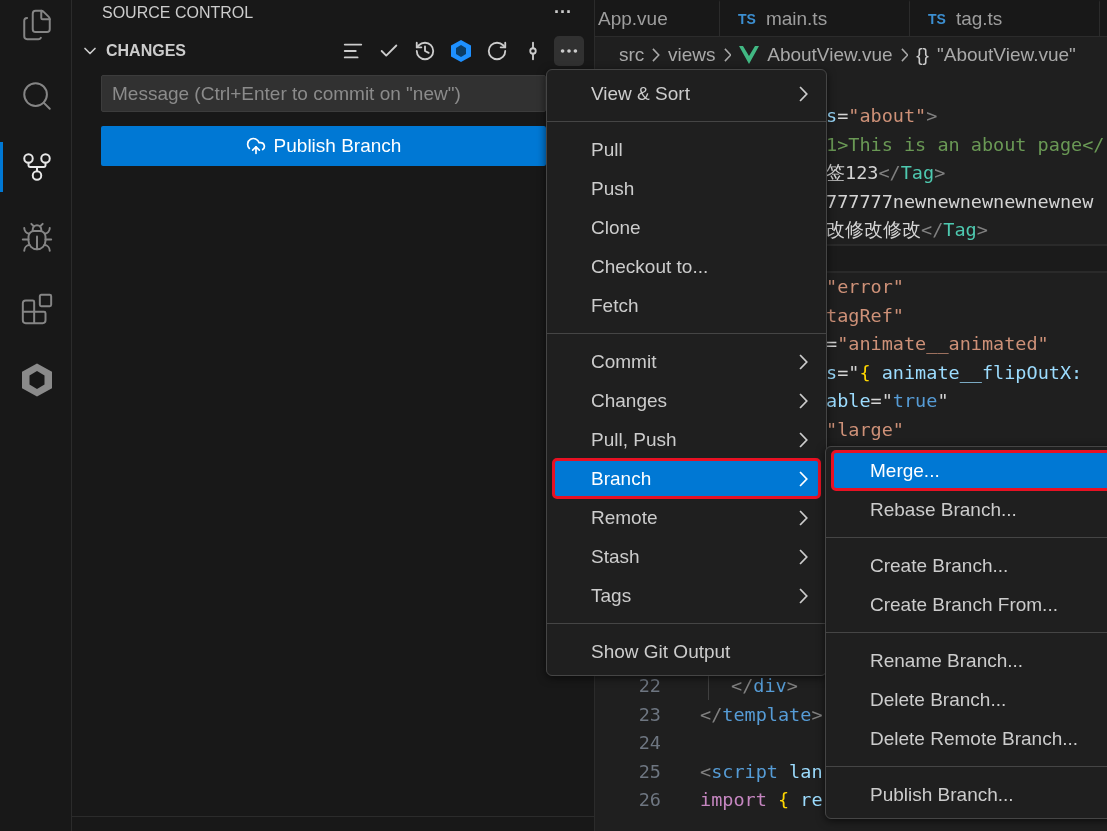 The height and width of the screenshot is (831, 1107). I want to click on line-number: 23, so click(649, 714).